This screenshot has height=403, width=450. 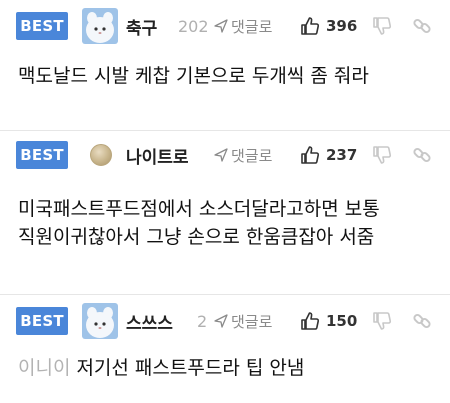 I want to click on comment-header: BEST 스쓰스 2 댓글로 150, so click(x=225, y=321).